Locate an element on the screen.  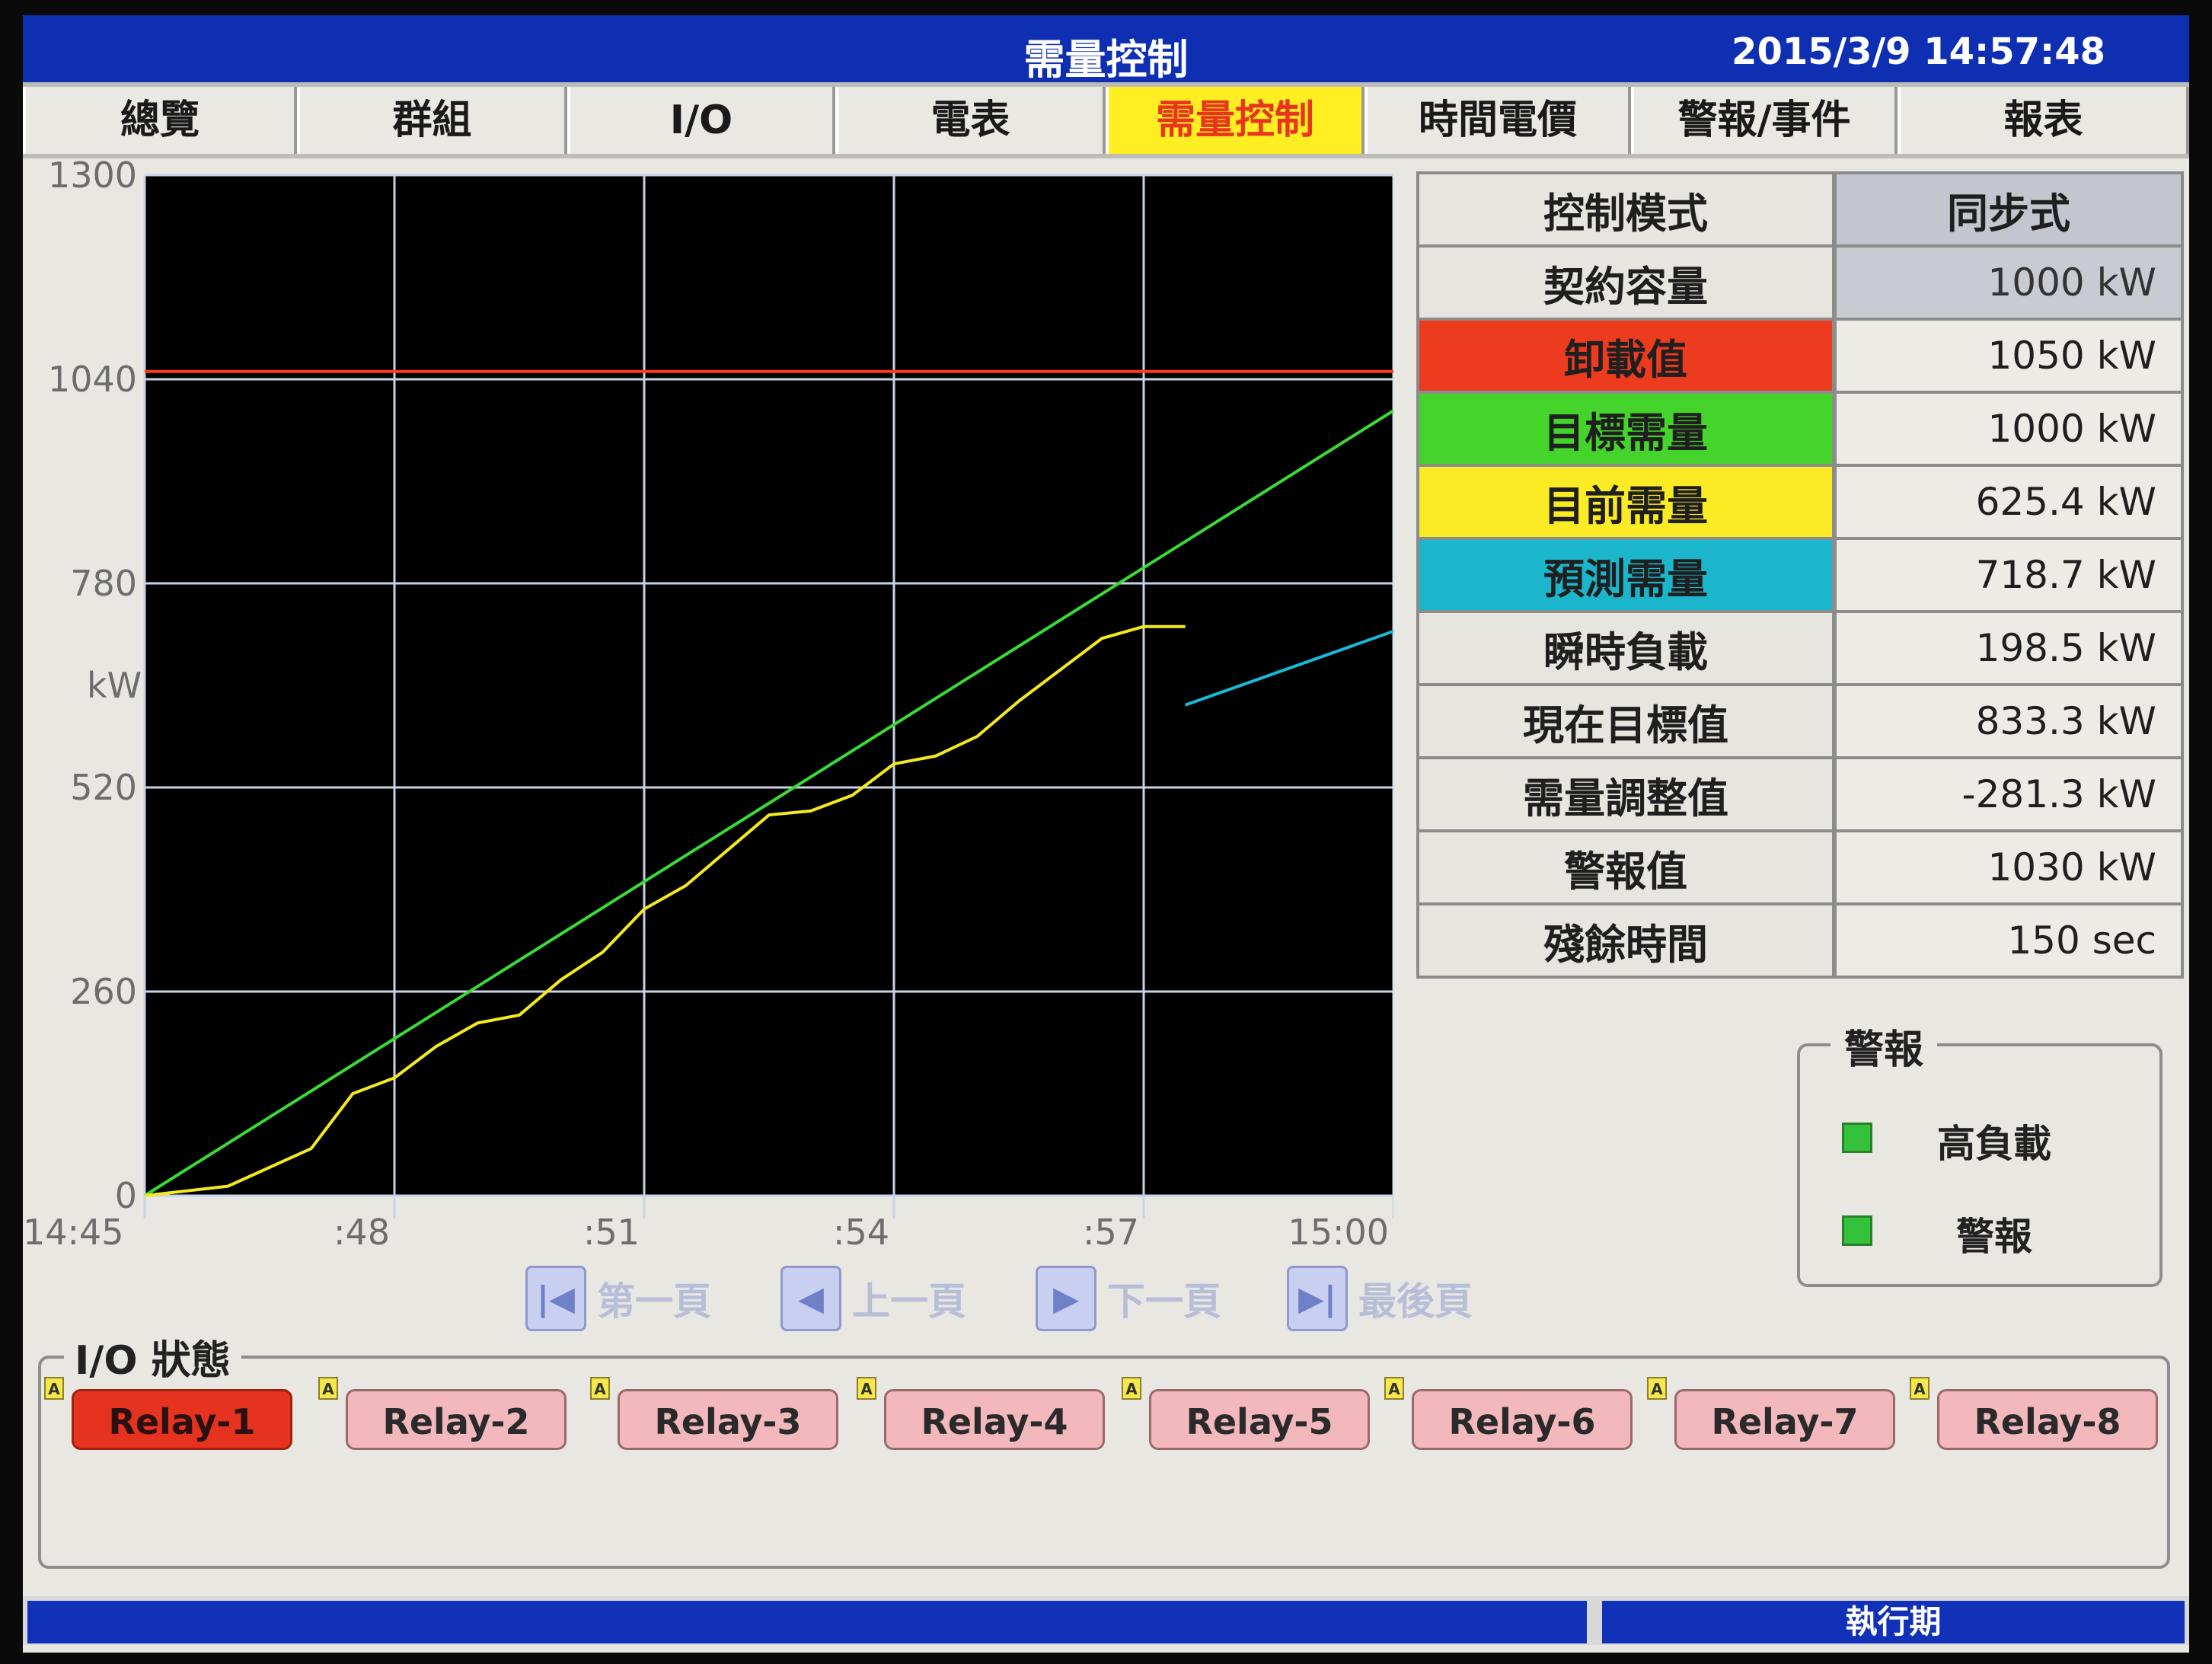
info-label: 目標需量 is located at coordinates (1628, 429).